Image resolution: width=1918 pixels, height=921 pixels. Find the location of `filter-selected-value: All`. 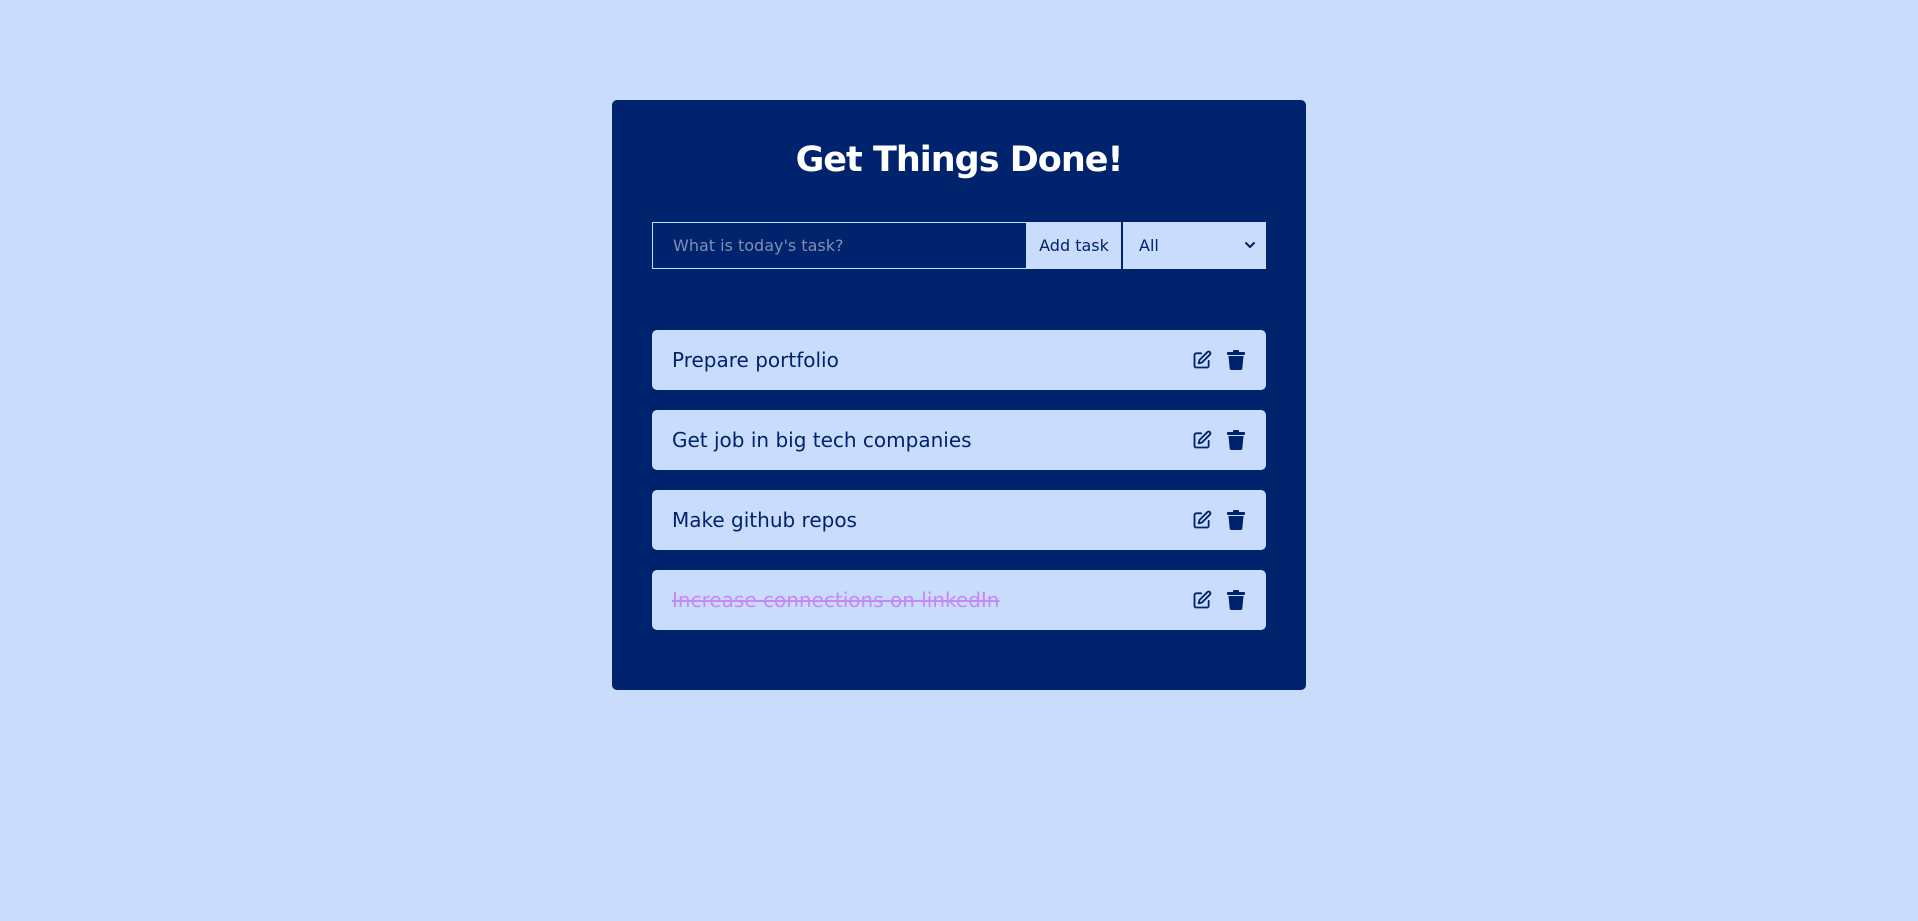

filter-selected-value: All is located at coordinates (1149, 245).